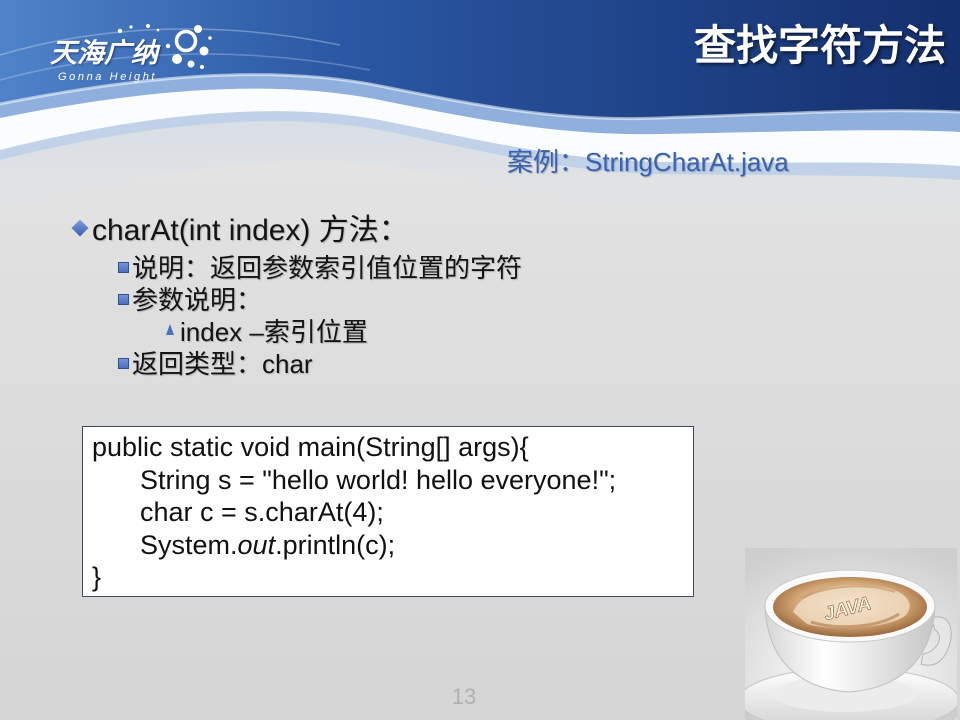  What do you see at coordinates (250, 230) in the screenshot?
I see `bullet-method-text: charAt(int index) 方法：` at bounding box center [250, 230].